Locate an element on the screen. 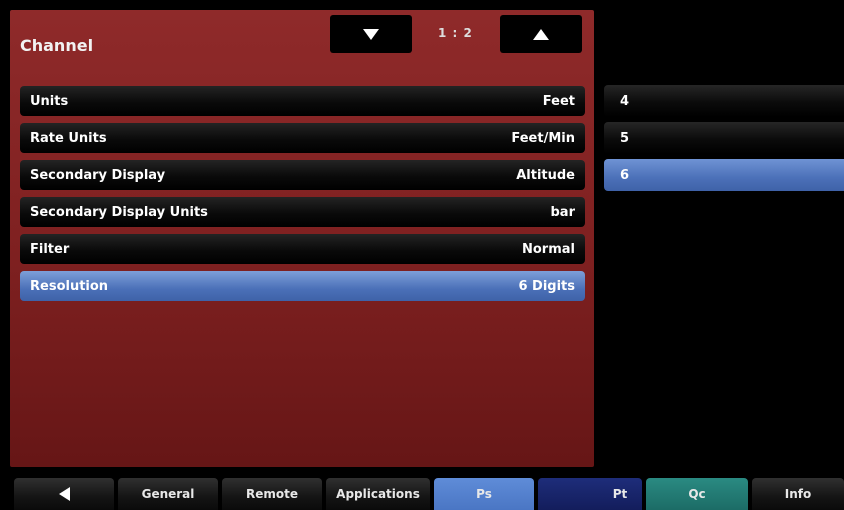  option-item-5: 5 is located at coordinates (724, 138).